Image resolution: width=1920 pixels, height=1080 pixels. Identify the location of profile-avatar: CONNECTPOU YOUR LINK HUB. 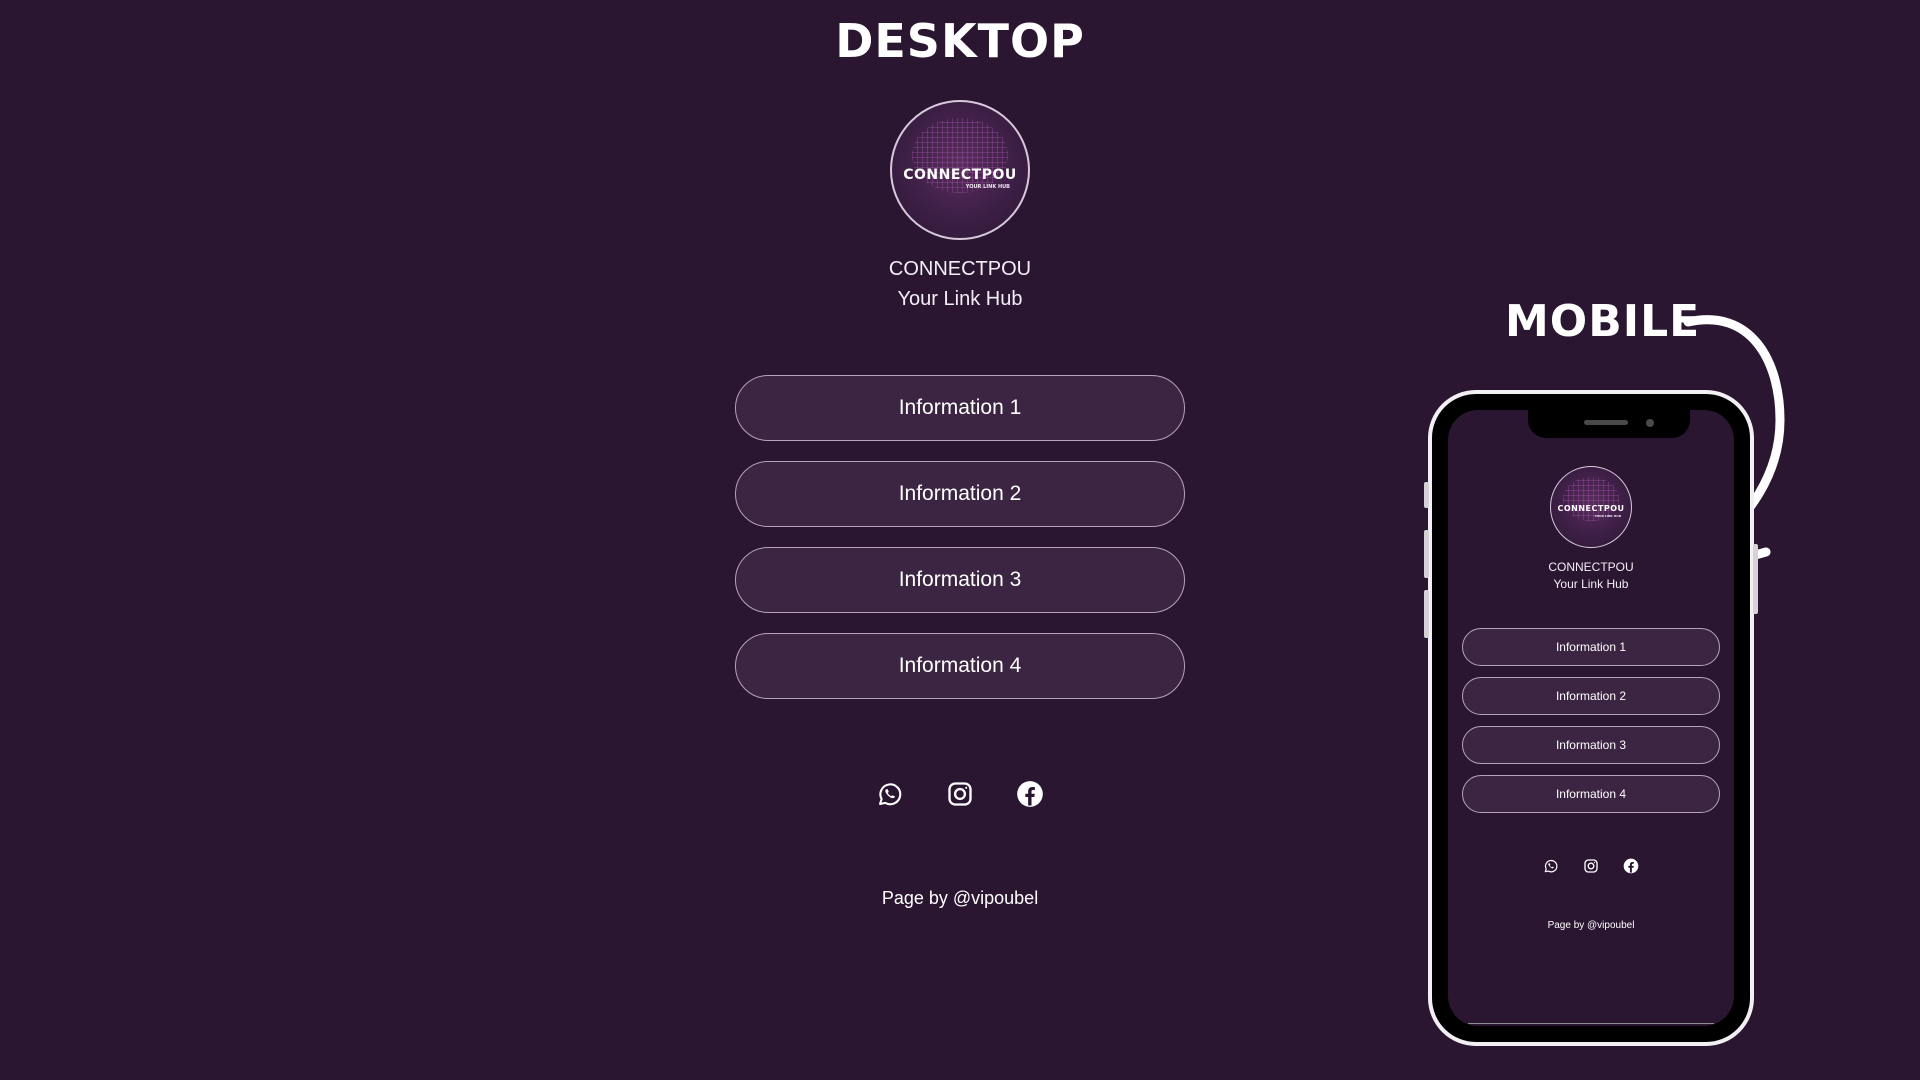
(960, 170).